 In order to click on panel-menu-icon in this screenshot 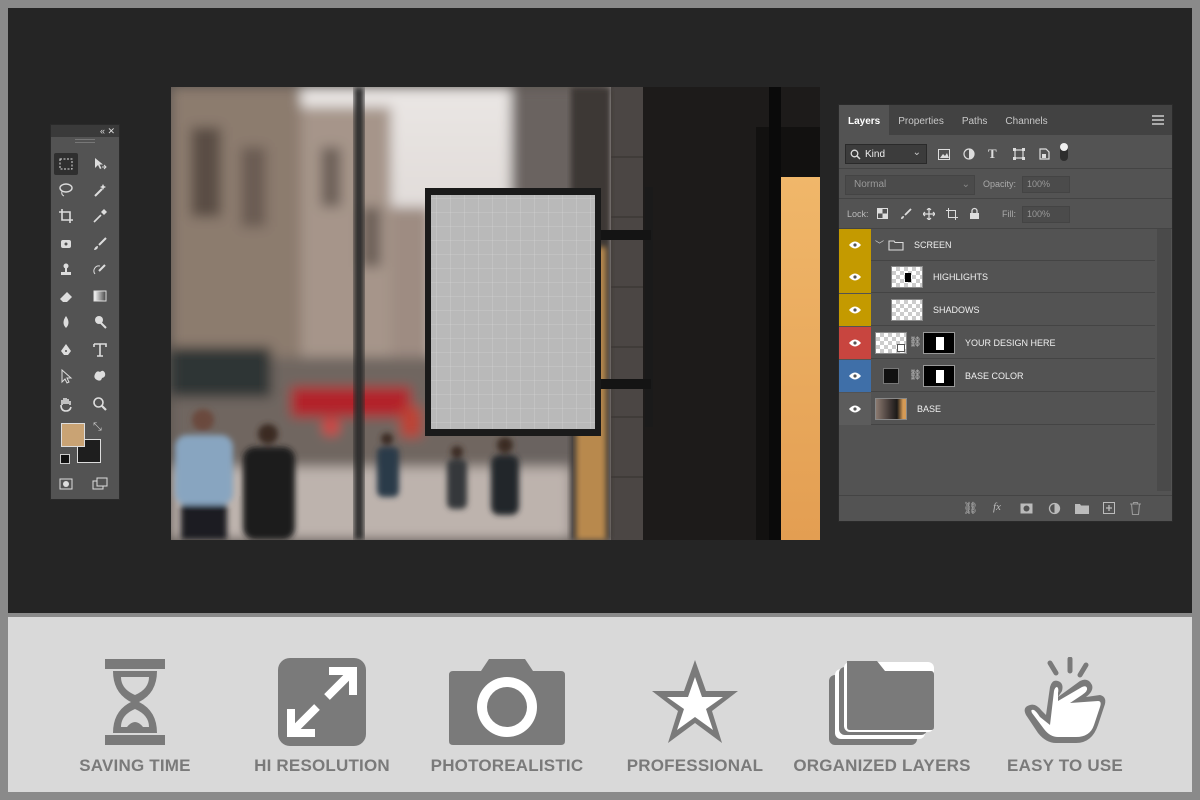, I will do `click(1158, 120)`.